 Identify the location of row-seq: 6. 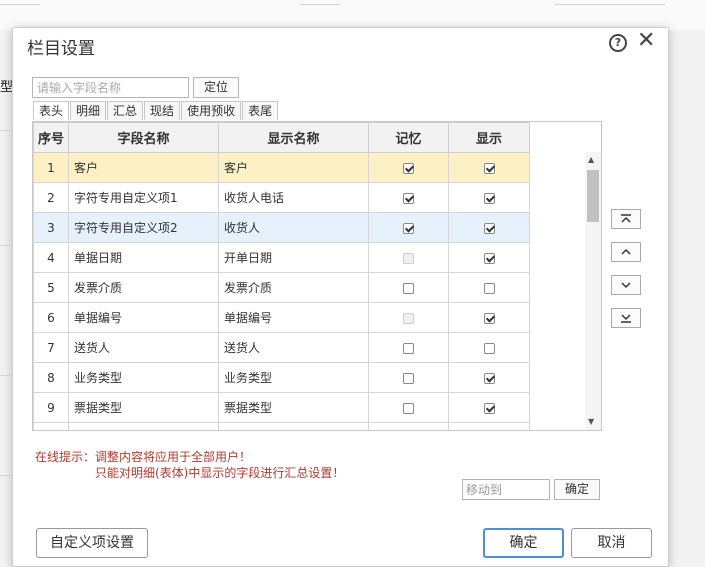
(51, 317).